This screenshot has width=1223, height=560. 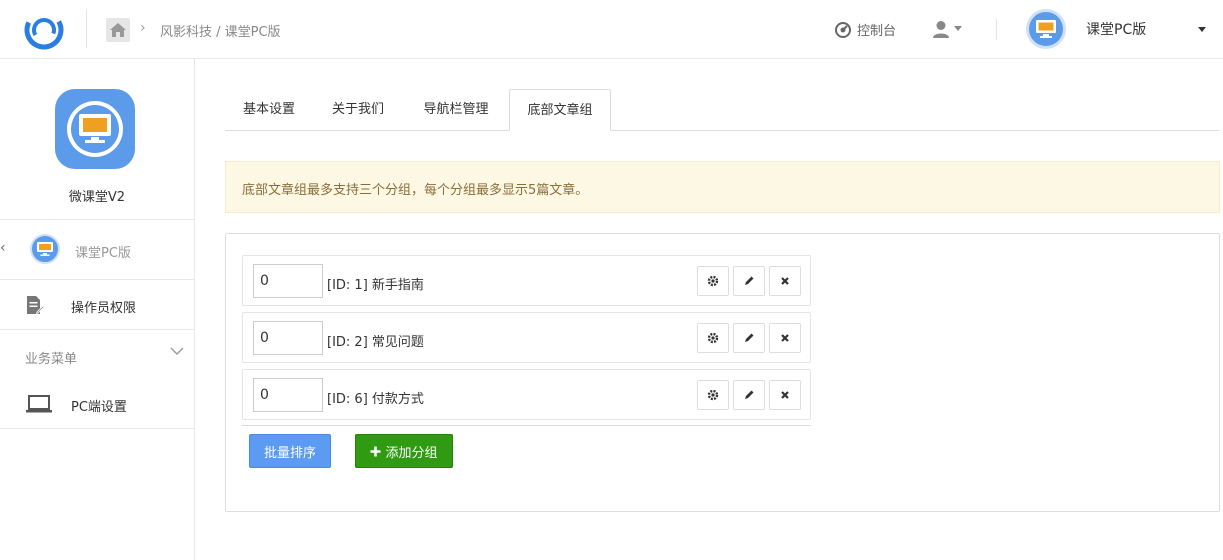 I want to click on plus-icon, so click(x=375, y=451).